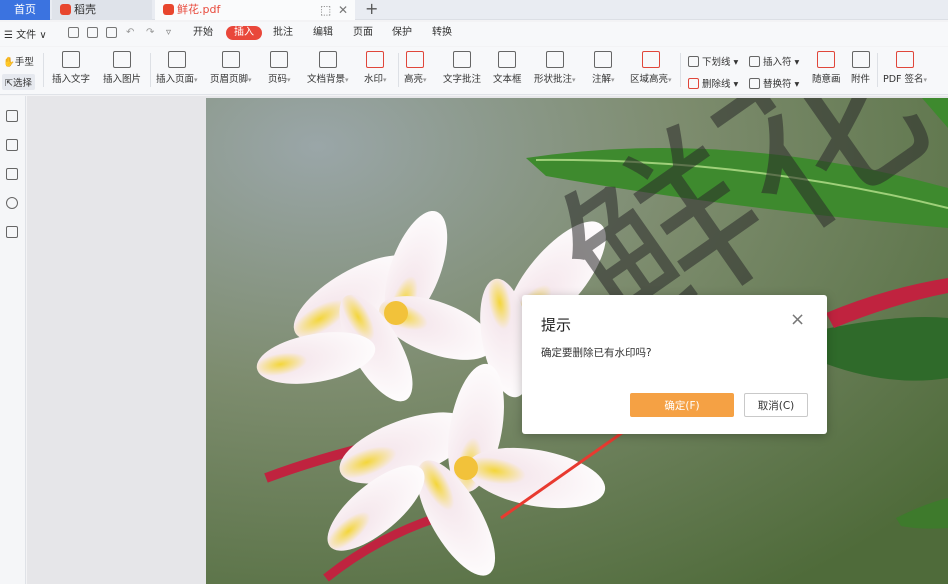 This screenshot has width=948, height=584. I want to click on tab-daoke: 稻壳, so click(102, 10).